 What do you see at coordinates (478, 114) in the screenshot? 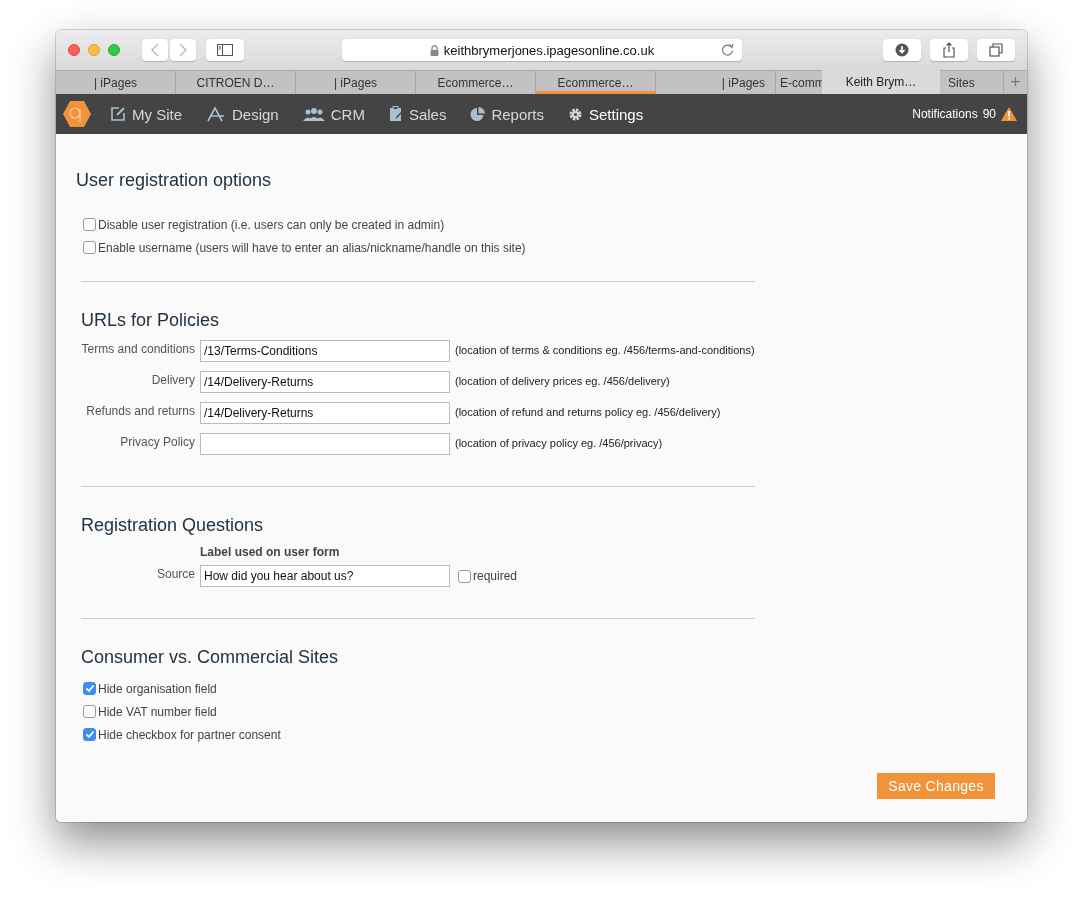
I see `pie-chart-icon` at bounding box center [478, 114].